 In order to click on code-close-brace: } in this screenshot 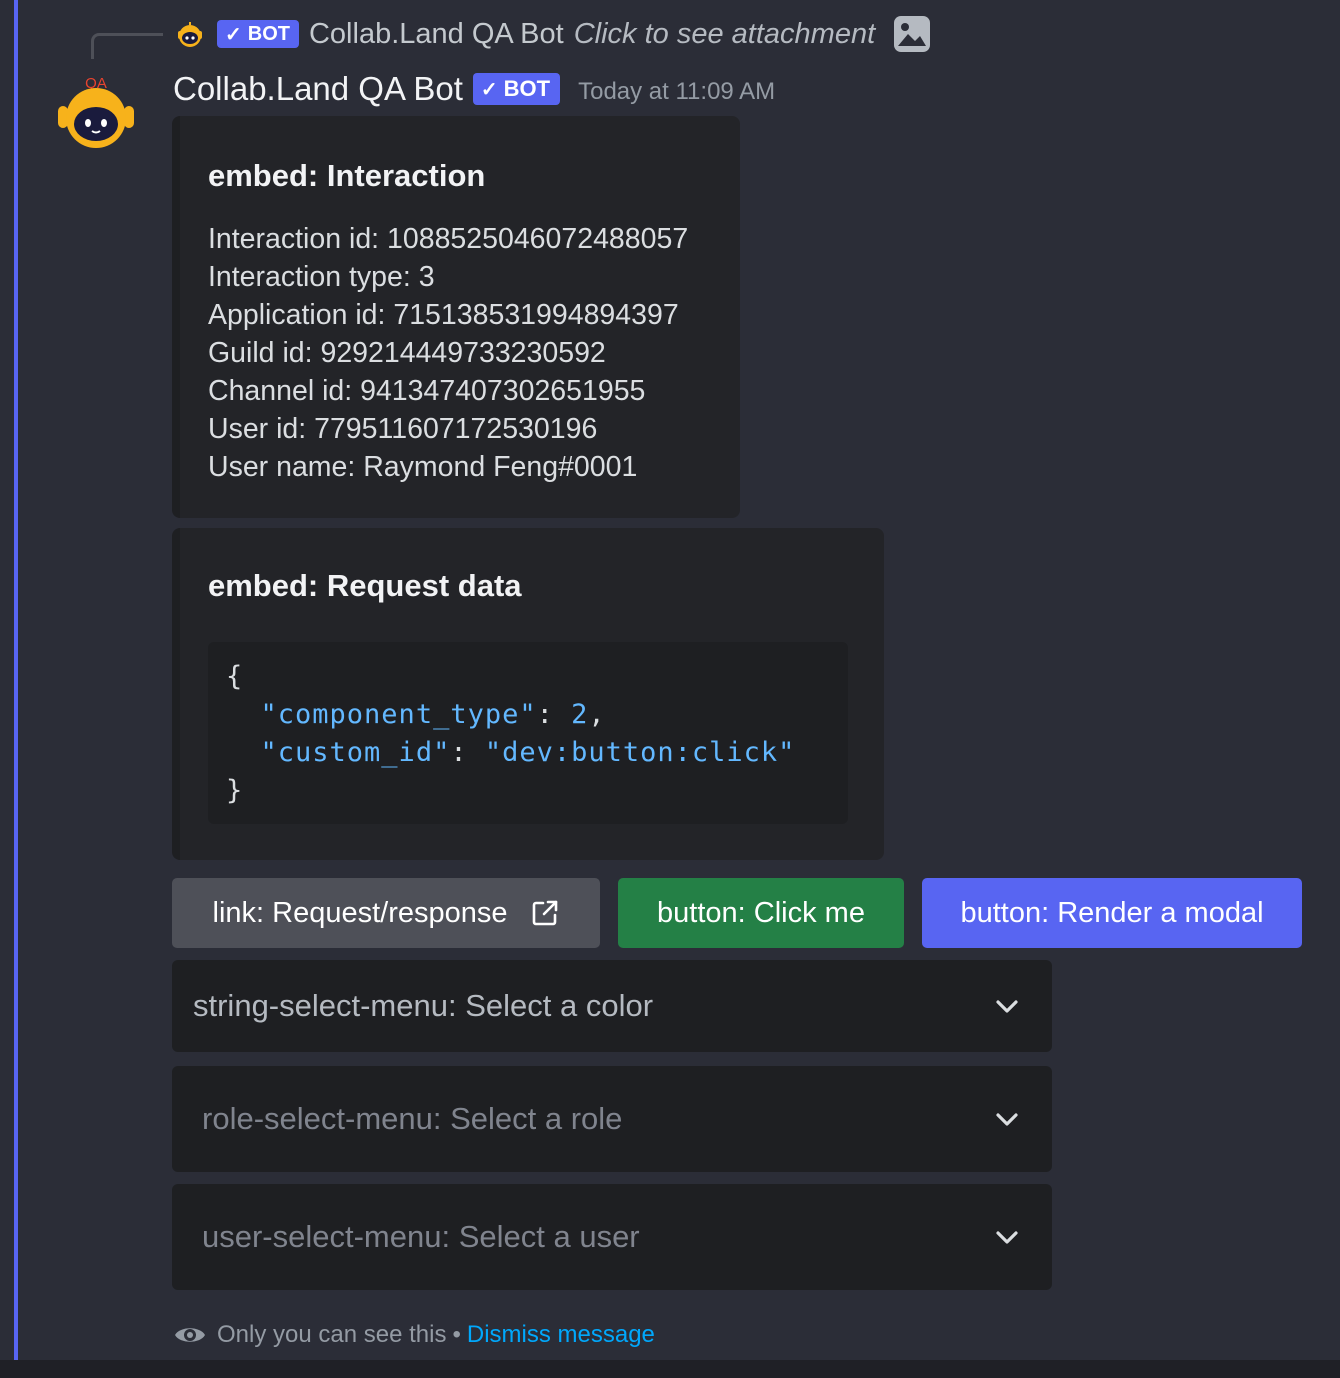, I will do `click(235, 790)`.